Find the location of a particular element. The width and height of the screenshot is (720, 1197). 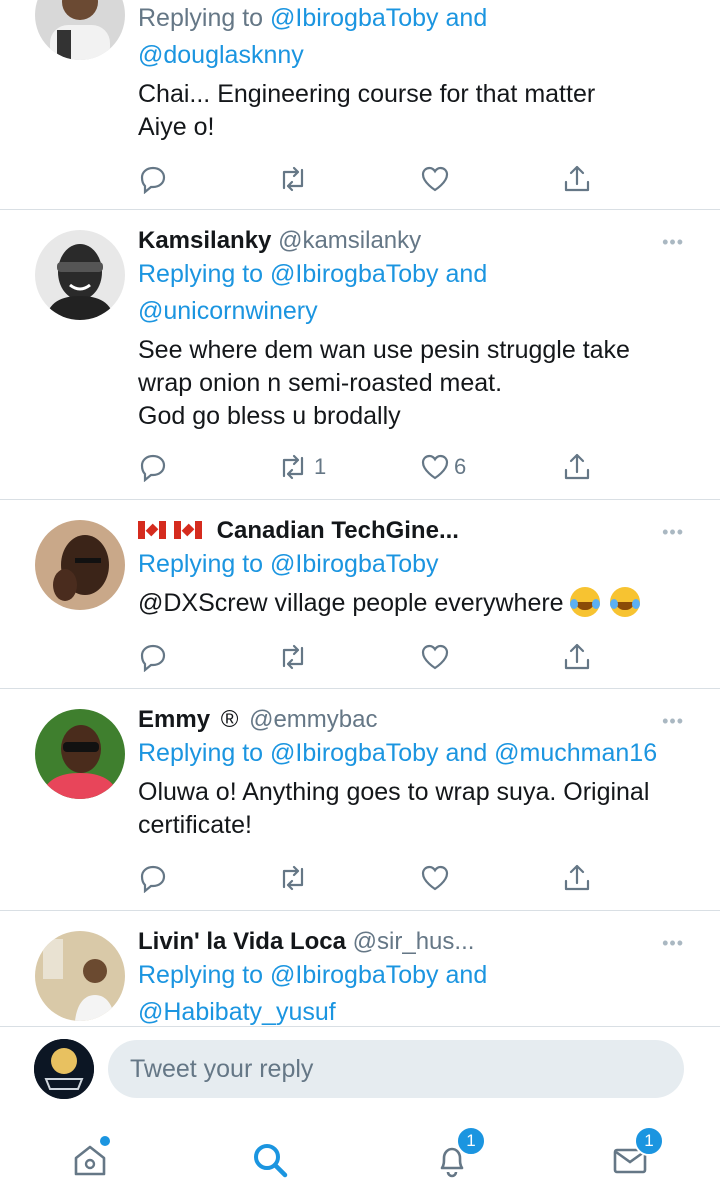

display-name: Emmy is located at coordinates (174, 719).